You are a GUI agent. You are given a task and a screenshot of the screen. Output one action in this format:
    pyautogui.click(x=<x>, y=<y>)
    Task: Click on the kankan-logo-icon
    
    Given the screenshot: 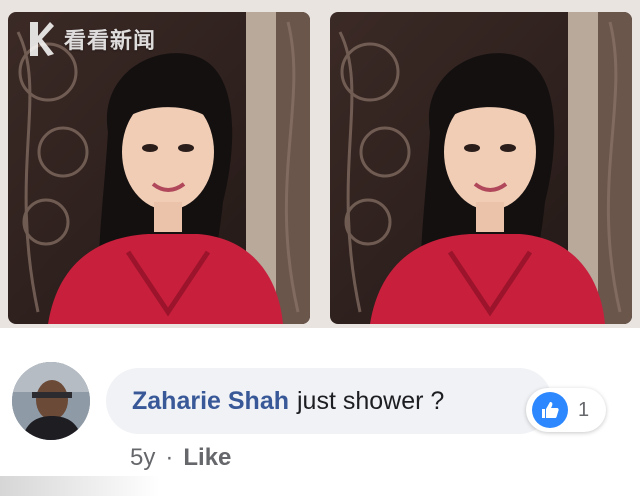 What is the action you would take?
    pyautogui.click(x=42, y=39)
    